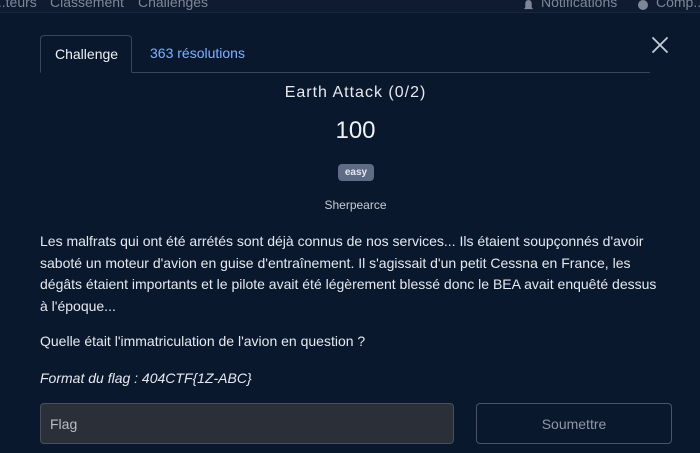 This screenshot has height=453, width=700. I want to click on nav-item-contributors: ...teurs, so click(18, 5).